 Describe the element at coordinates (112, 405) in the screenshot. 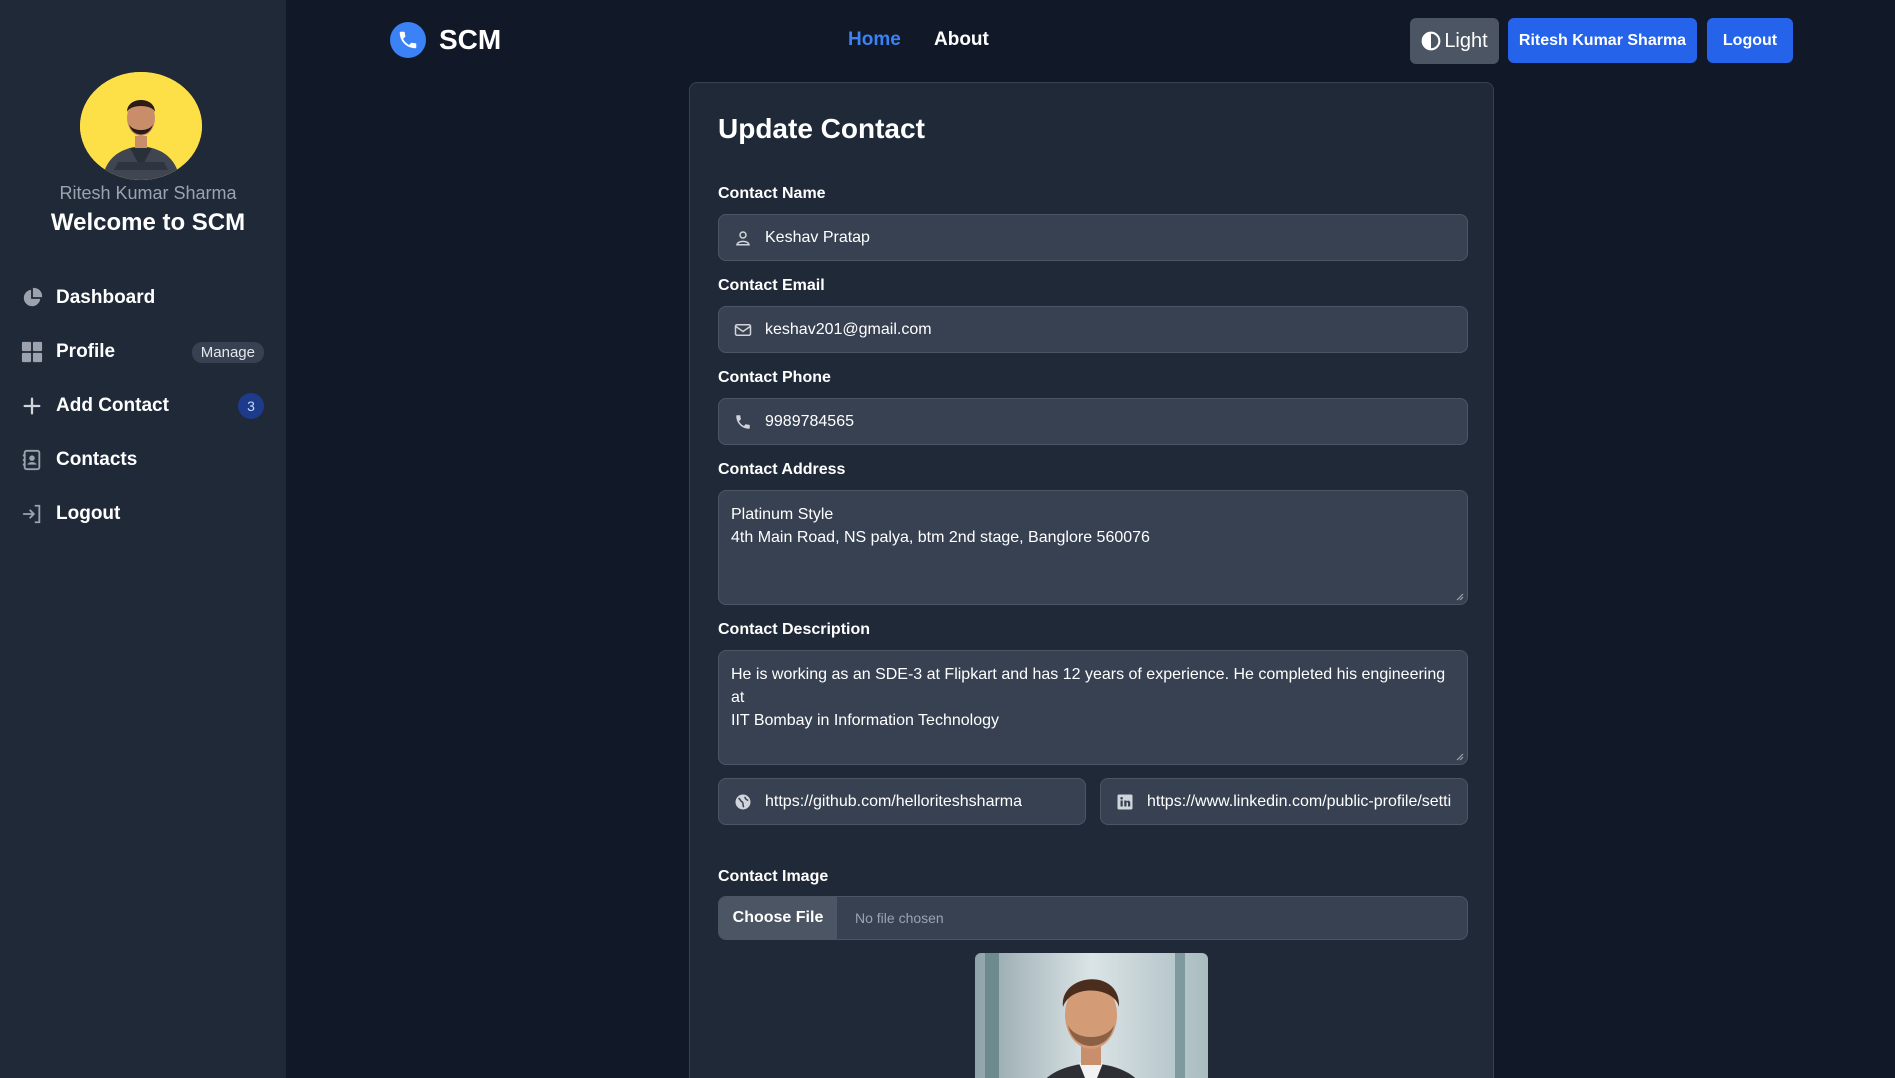

I see `sidebar-item-label: Add Contact` at that location.